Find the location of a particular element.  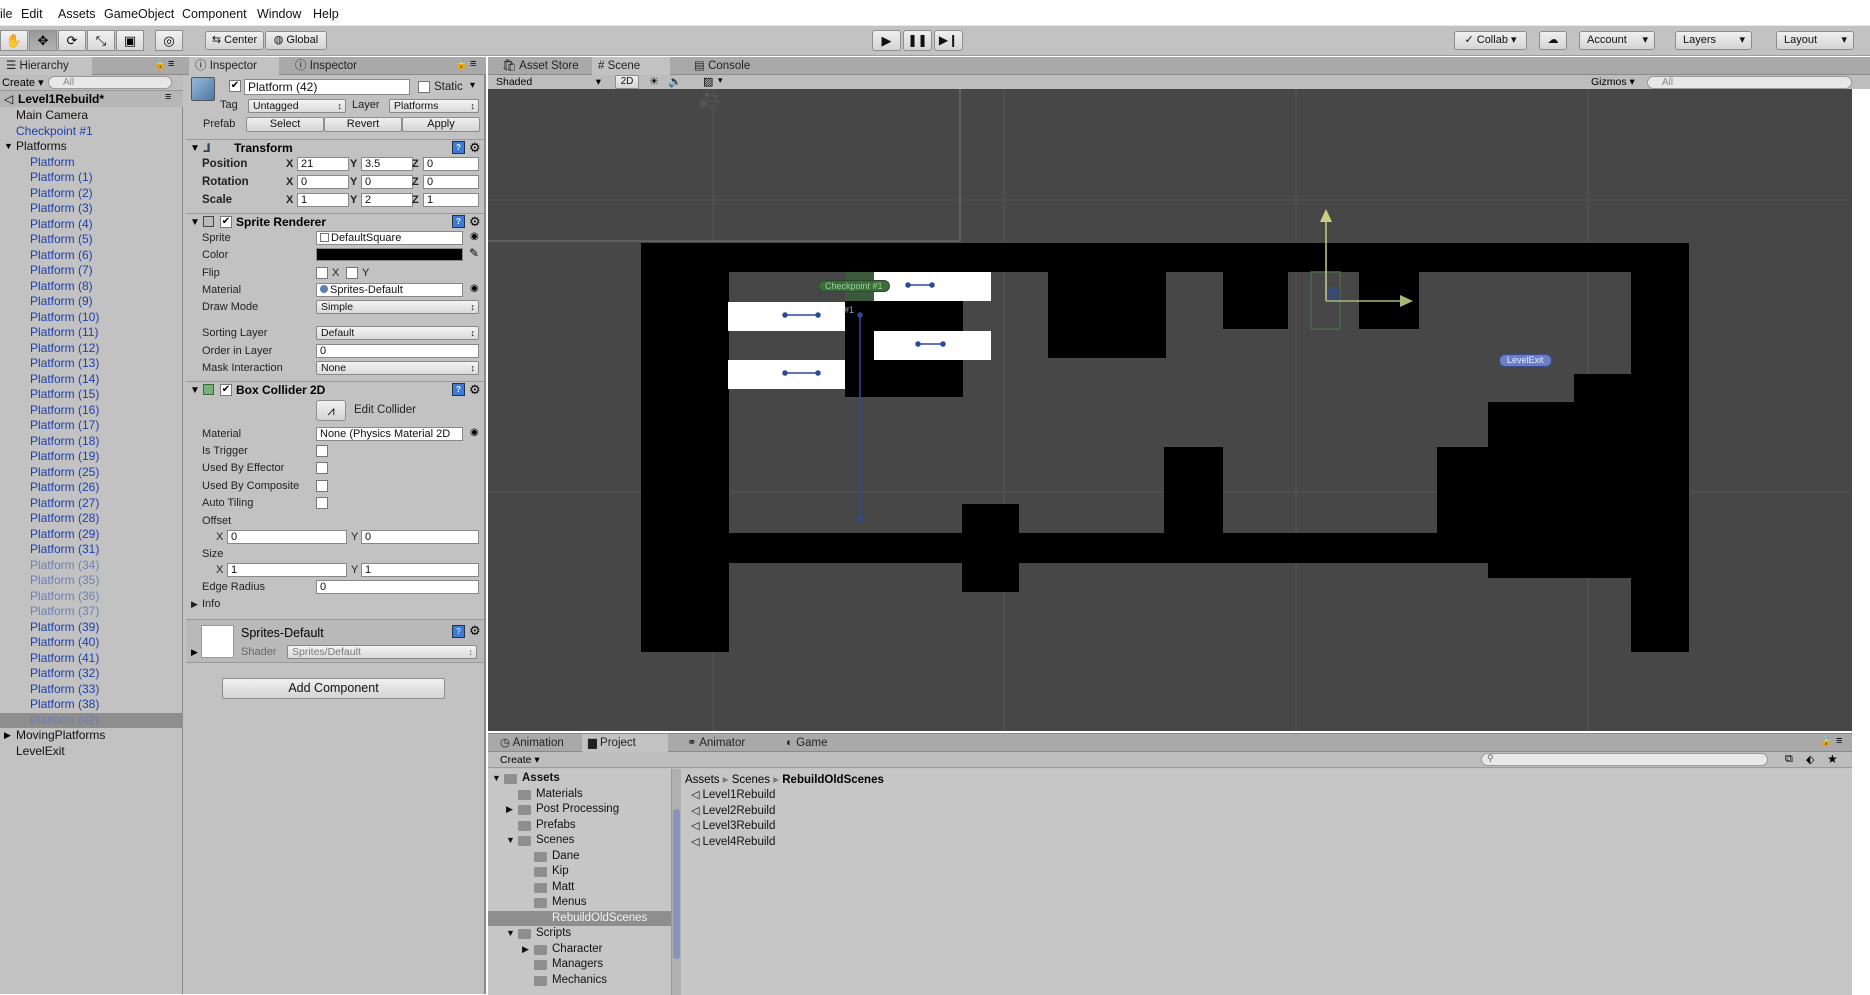

hierarchy-item: Platform (16) is located at coordinates (91, 410).